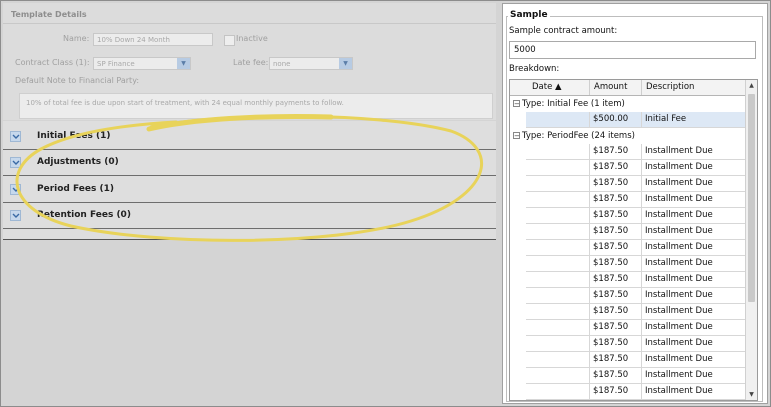  Describe the element at coordinates (751, 85) in the screenshot. I see `scroll-up-icon: ▲` at that location.